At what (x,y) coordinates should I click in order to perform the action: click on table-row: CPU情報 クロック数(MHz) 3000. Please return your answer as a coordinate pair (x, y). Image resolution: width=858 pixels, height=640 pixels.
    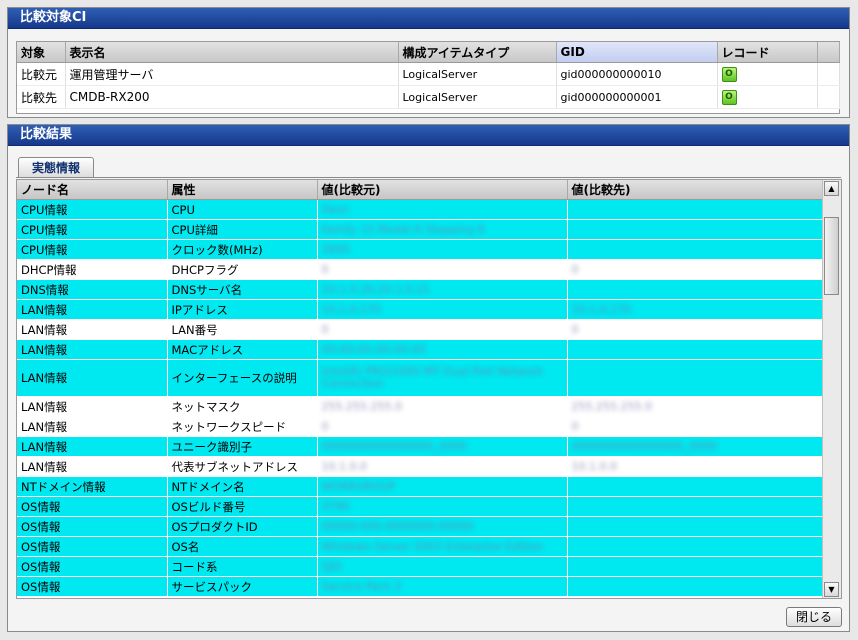
    Looking at the image, I should click on (420, 249).